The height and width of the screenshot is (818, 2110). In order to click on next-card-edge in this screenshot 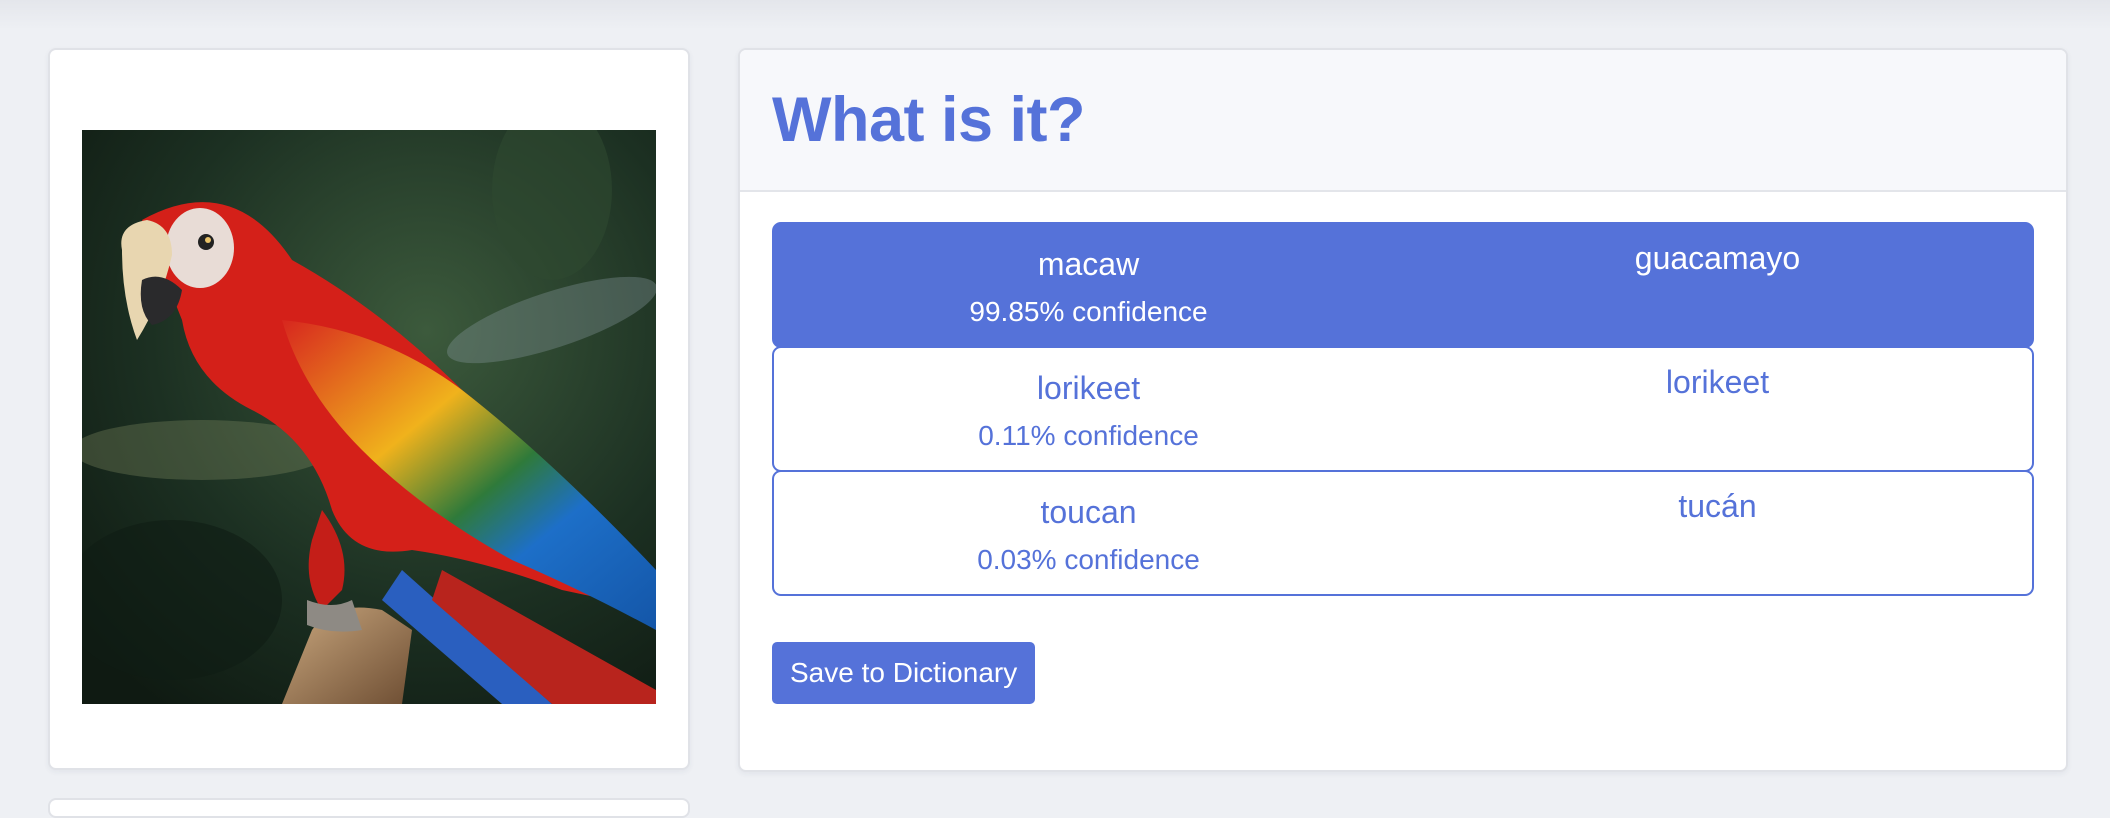, I will do `click(369, 808)`.